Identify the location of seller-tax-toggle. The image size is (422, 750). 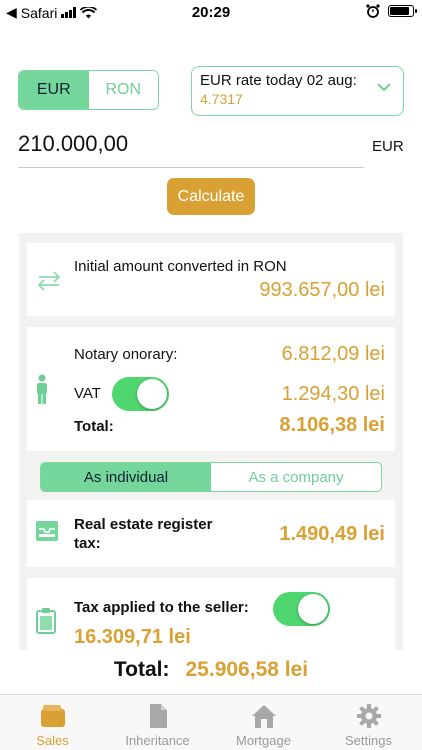
(301, 609).